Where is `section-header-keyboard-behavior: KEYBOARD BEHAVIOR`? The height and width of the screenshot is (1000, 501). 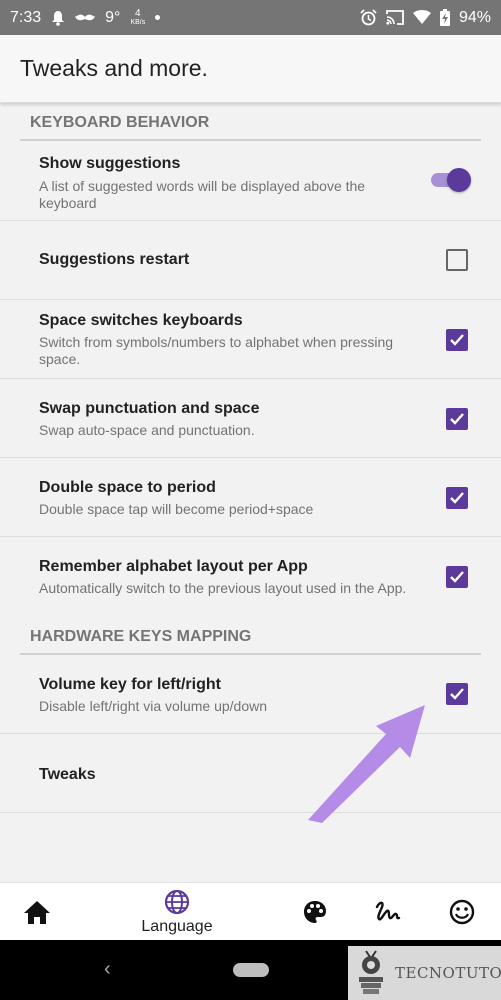 section-header-keyboard-behavior: KEYBOARD BEHAVIOR is located at coordinates (250, 122).